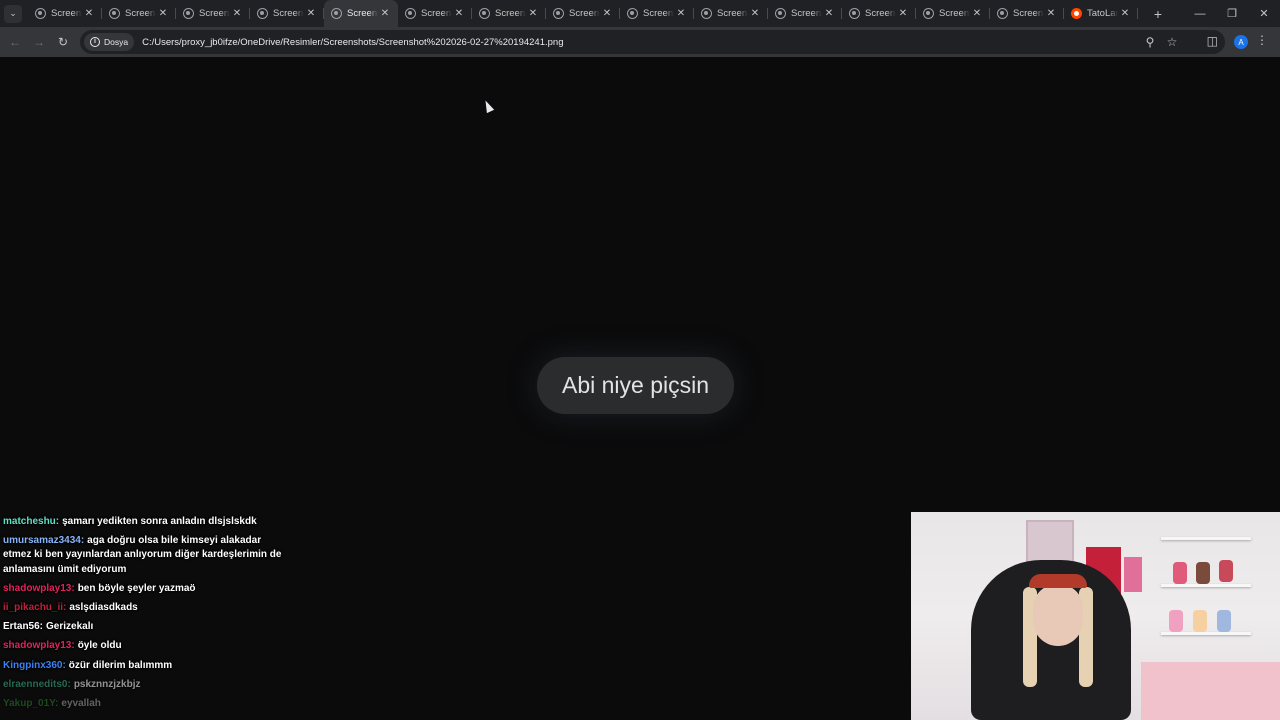 This screenshot has height=720, width=1280. Describe the element at coordinates (159, 521) in the screenshot. I see `chat-text: şamarı yedikten sonra anladın dlsjslskdk` at that location.